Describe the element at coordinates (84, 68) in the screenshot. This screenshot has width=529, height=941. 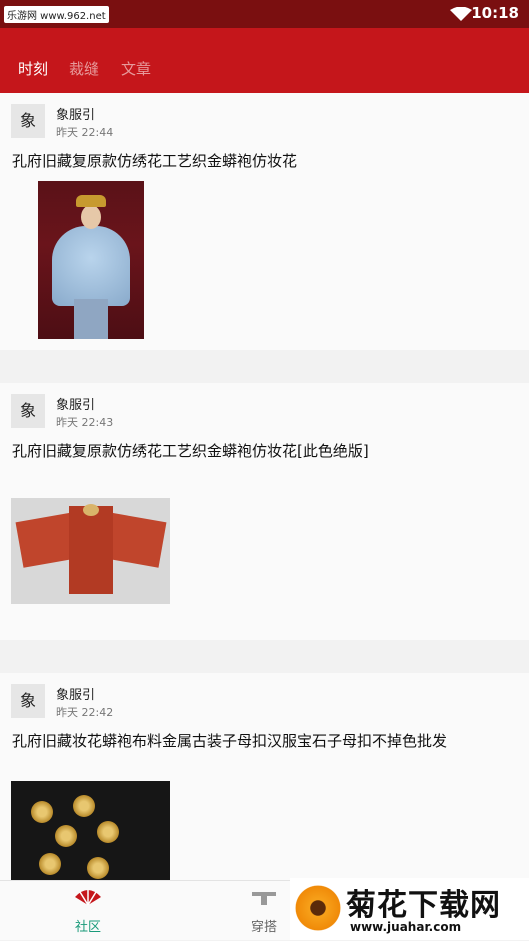
I see `tab-tailor: 裁缝` at that location.